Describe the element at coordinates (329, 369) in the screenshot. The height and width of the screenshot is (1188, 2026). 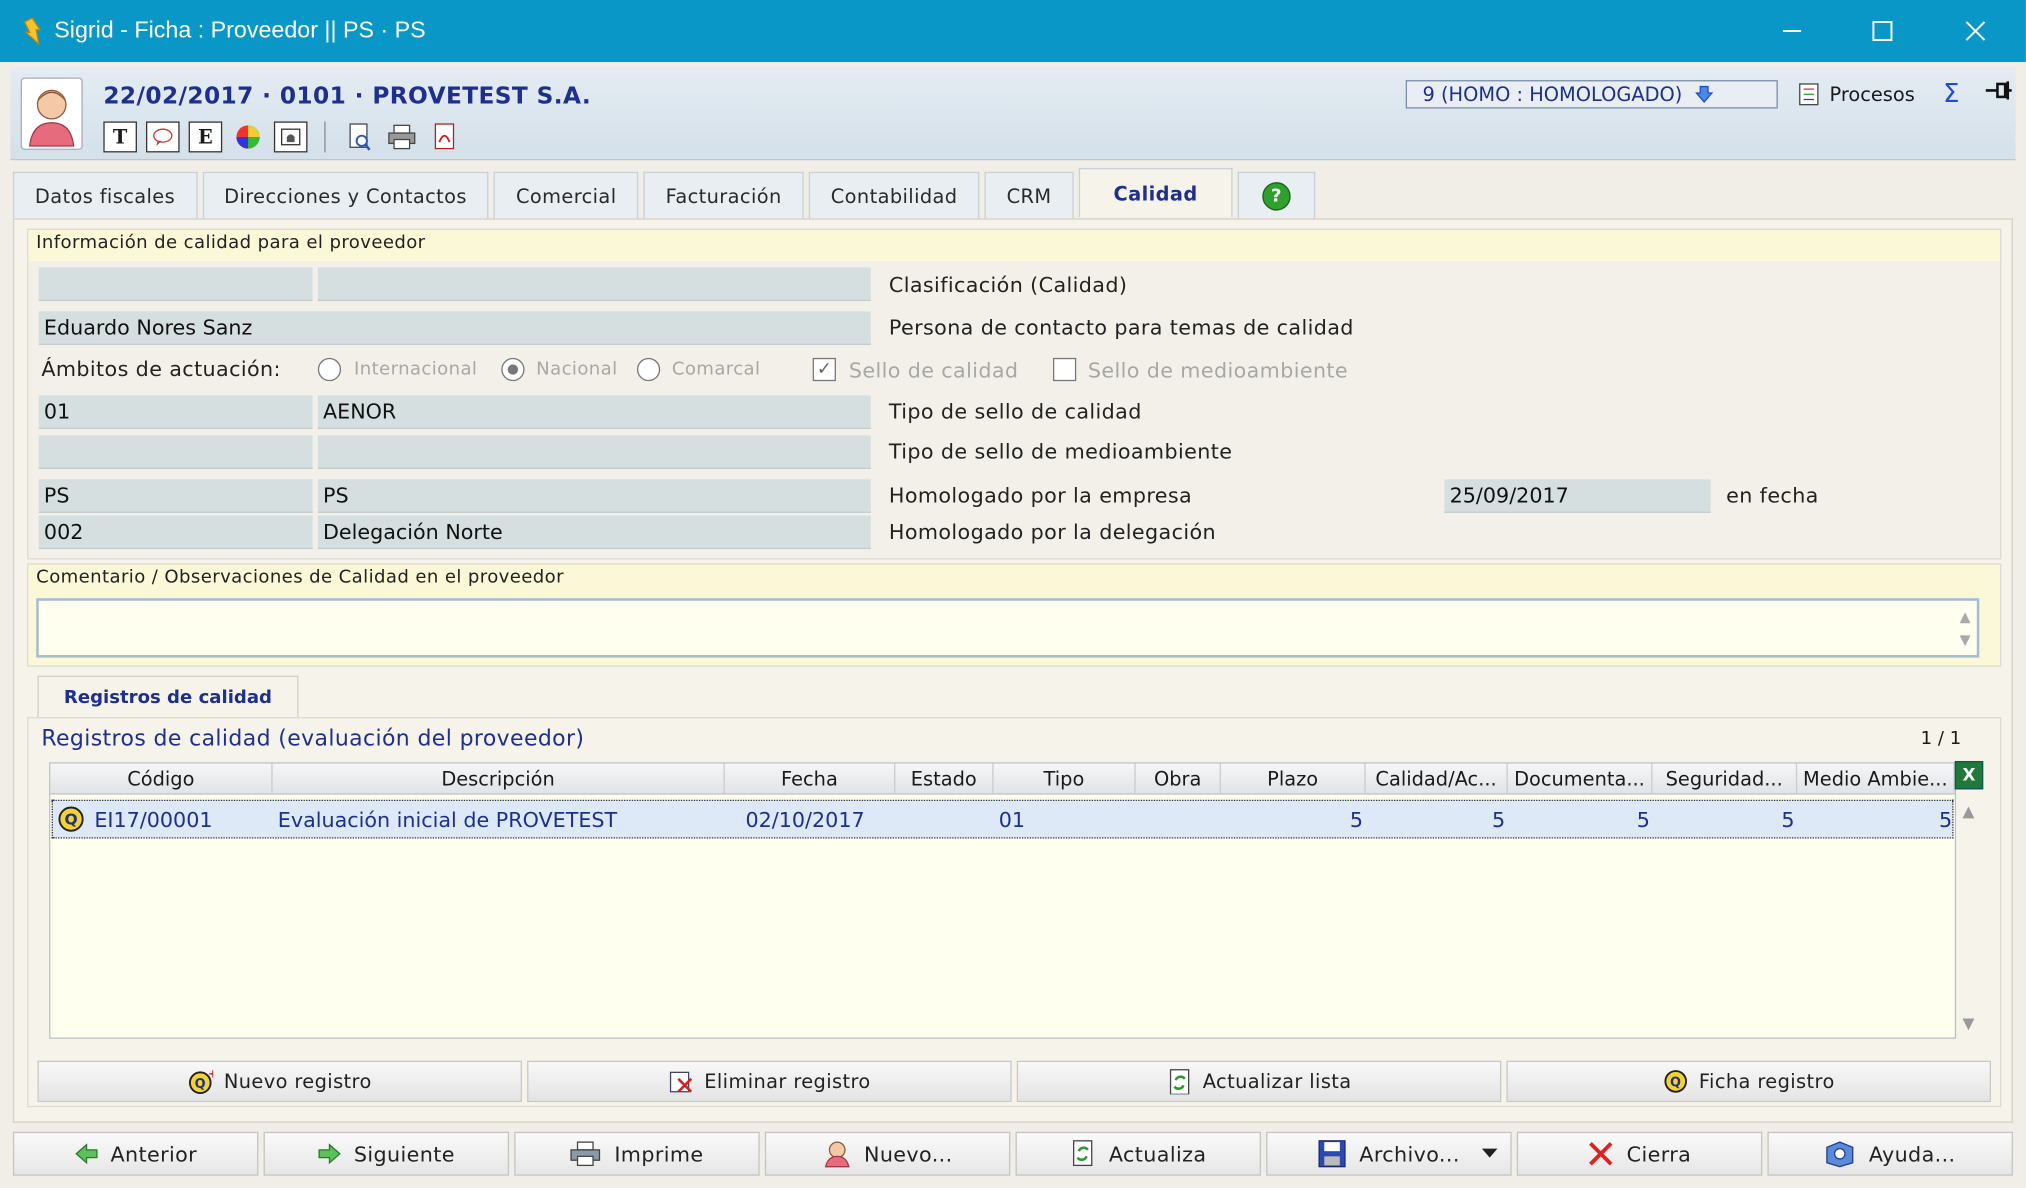
I see `radio-internacional` at that location.